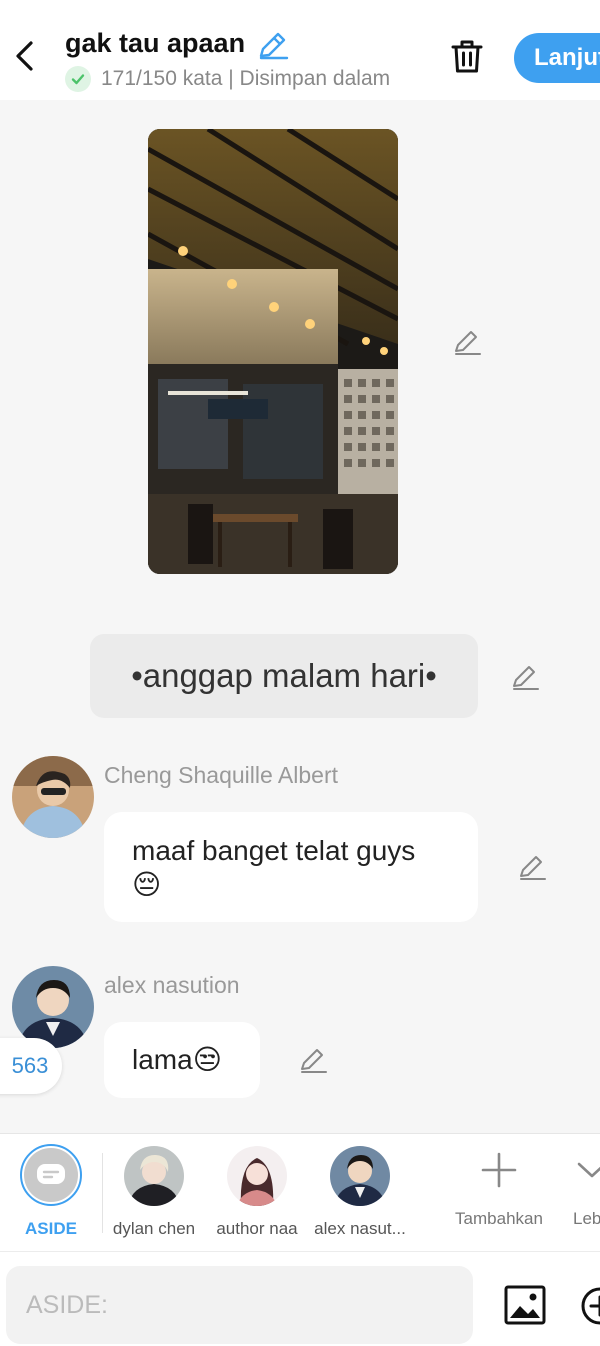 The image size is (600, 1346). Describe the element at coordinates (274, 850) in the screenshot. I see `message-text: maaf banget telat guys` at that location.